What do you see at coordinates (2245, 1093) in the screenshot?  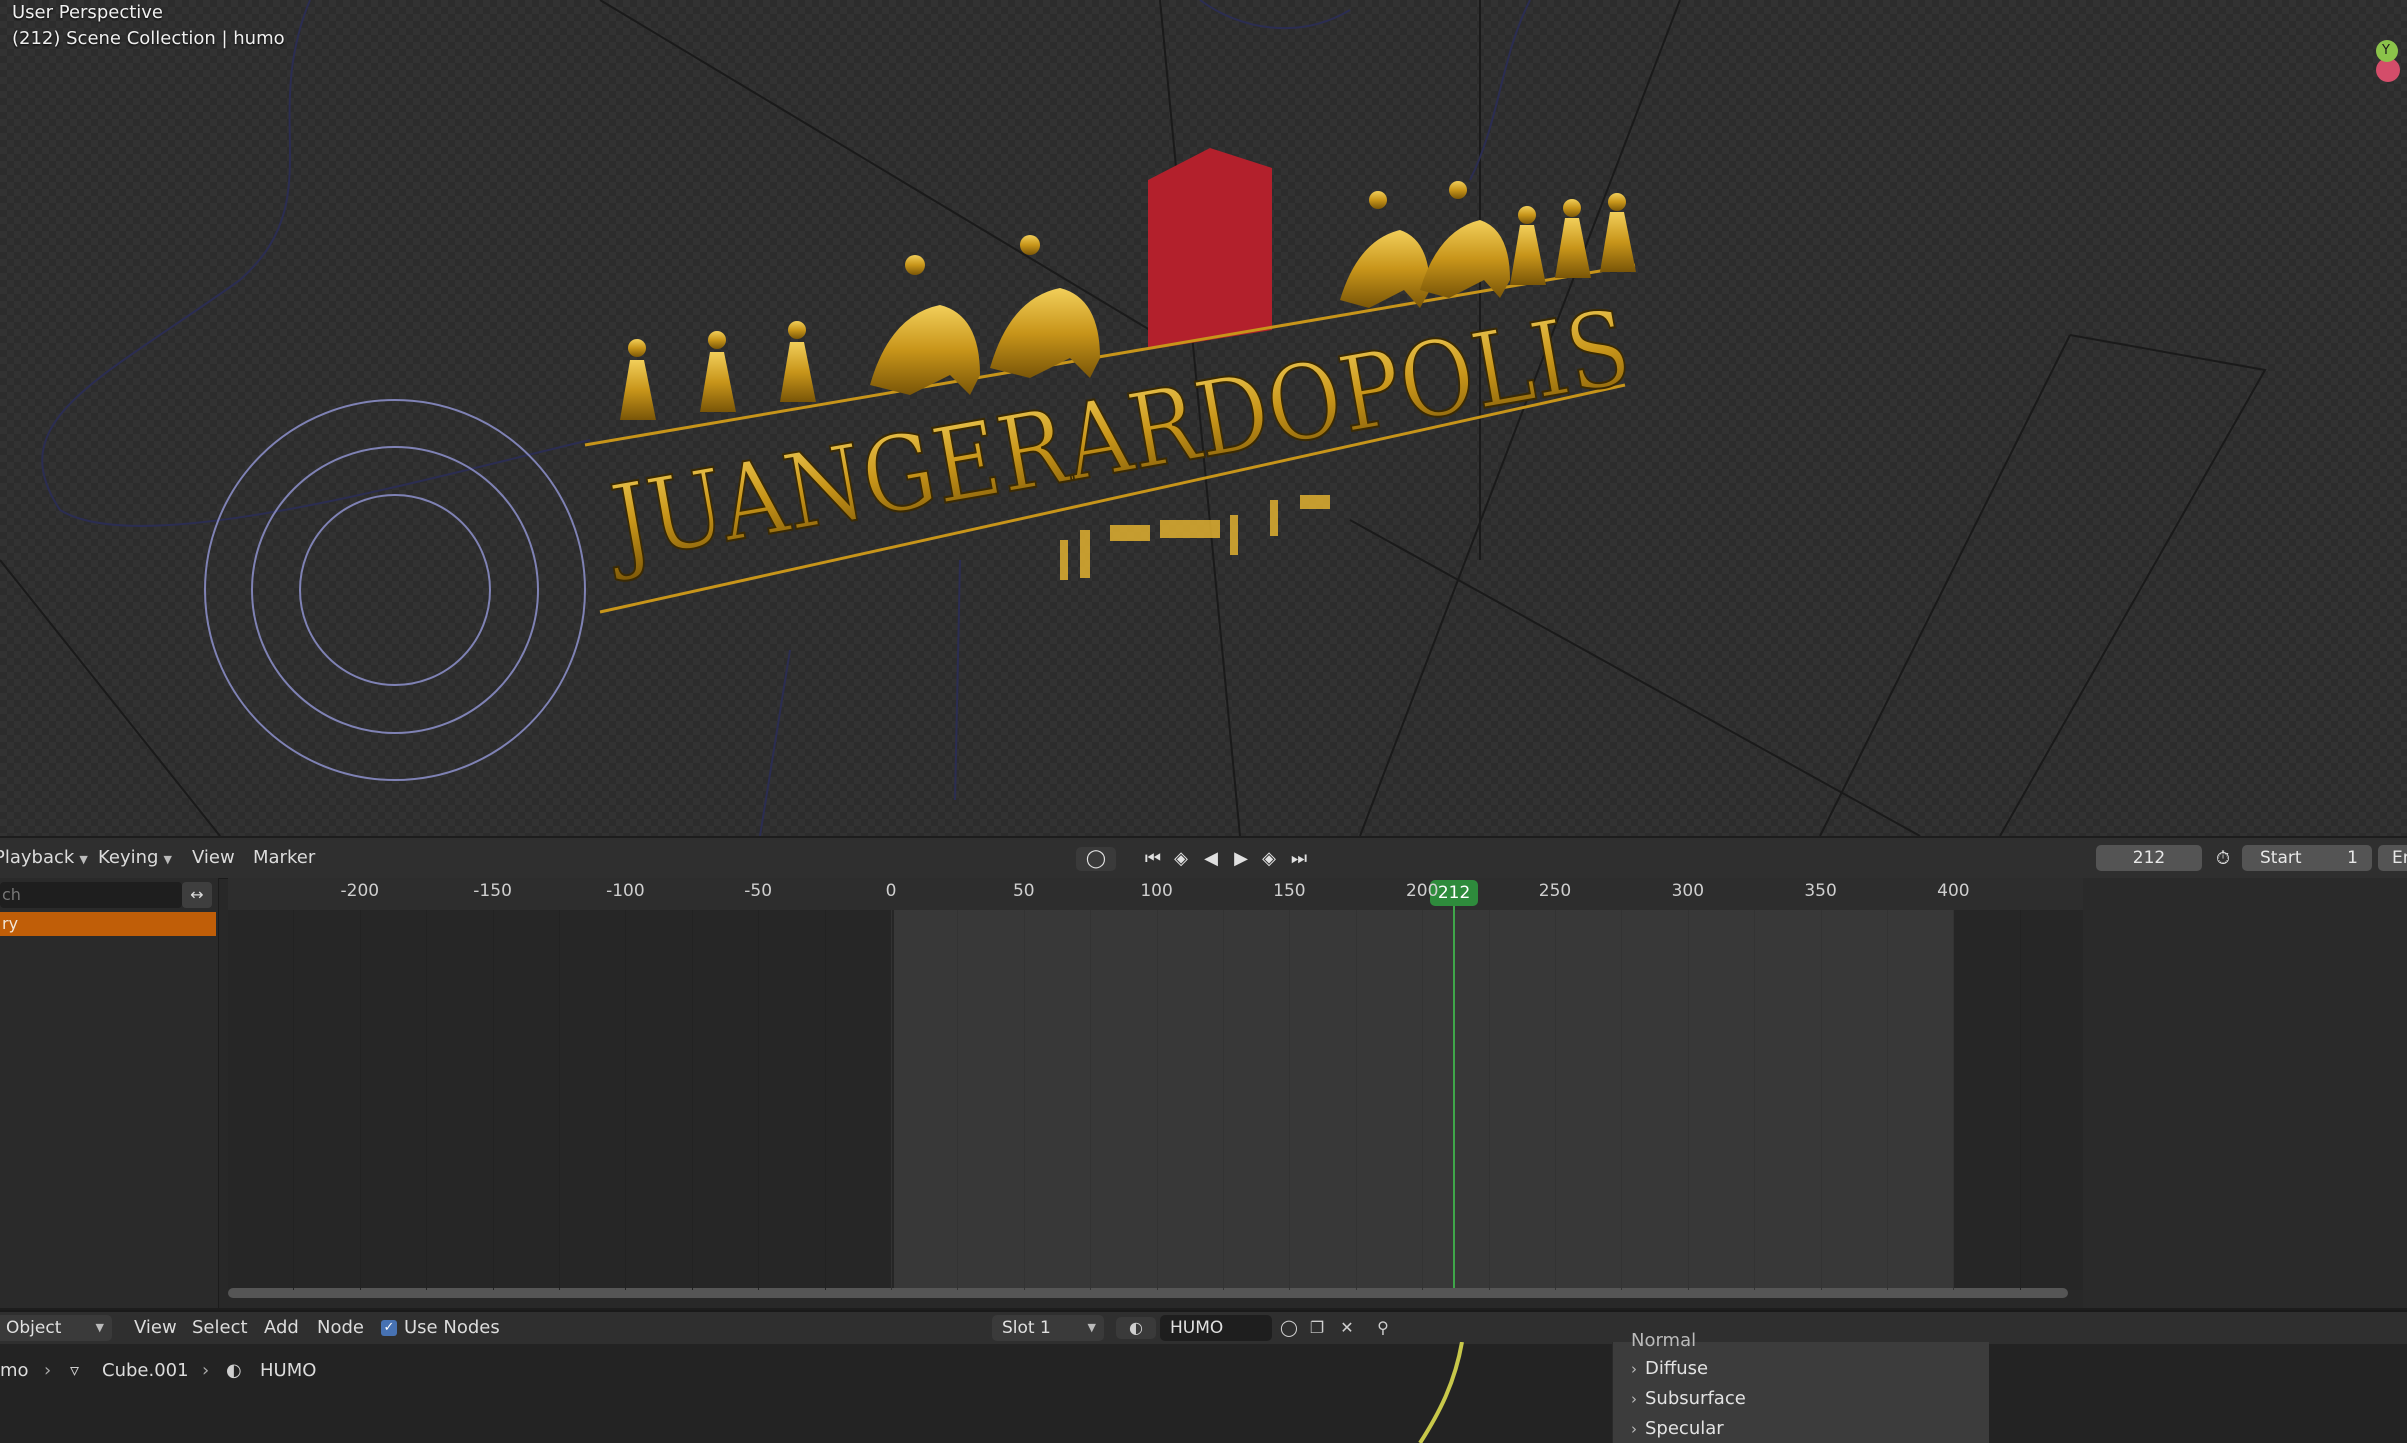 I see `timeline-side-region` at bounding box center [2245, 1093].